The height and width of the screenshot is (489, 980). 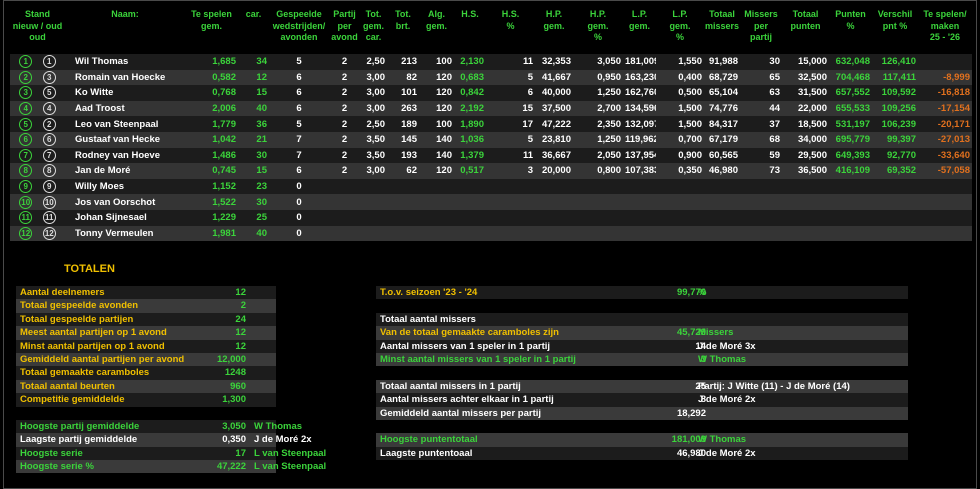 I want to click on totals-label: T.o.v. seizoen '23 - '24, so click(x=429, y=292).